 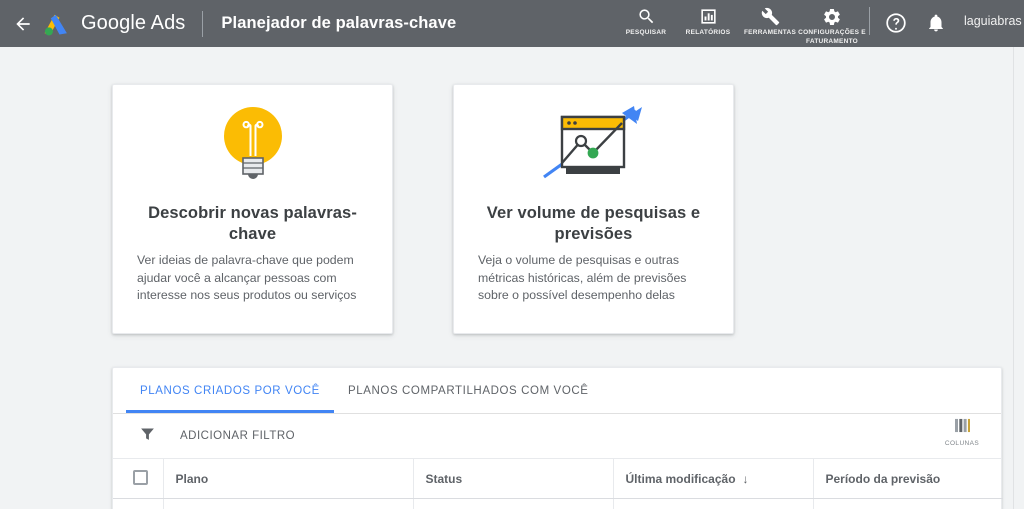 I want to click on wrench-icon, so click(x=770, y=16).